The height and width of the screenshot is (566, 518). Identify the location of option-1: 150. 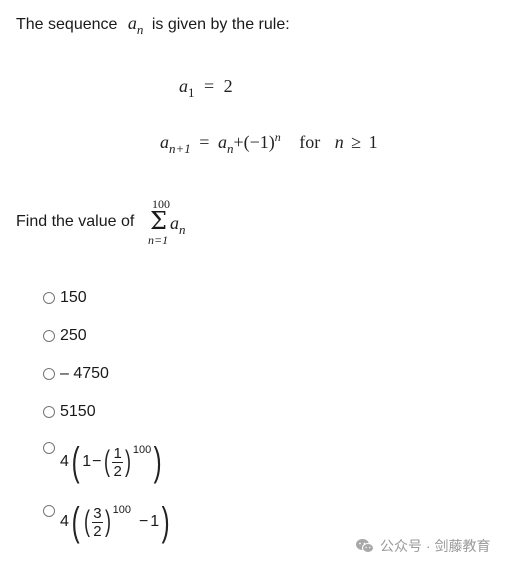
(65, 298).